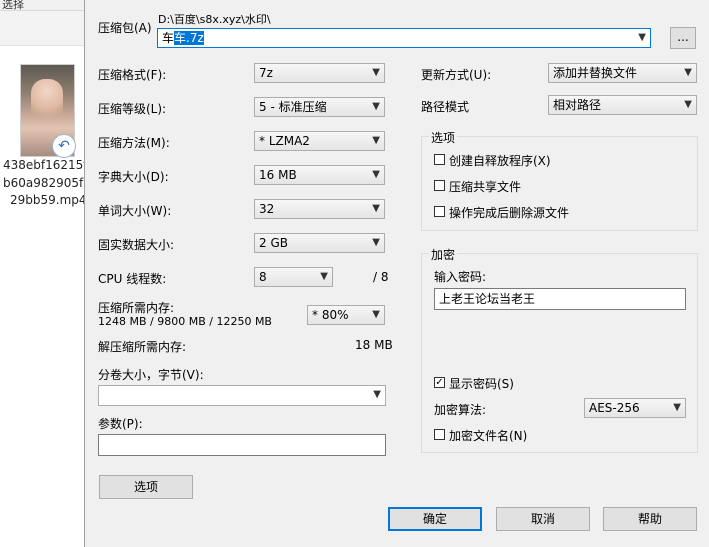  What do you see at coordinates (42, 28) in the screenshot?
I see `explorer-header-strip` at bounding box center [42, 28].